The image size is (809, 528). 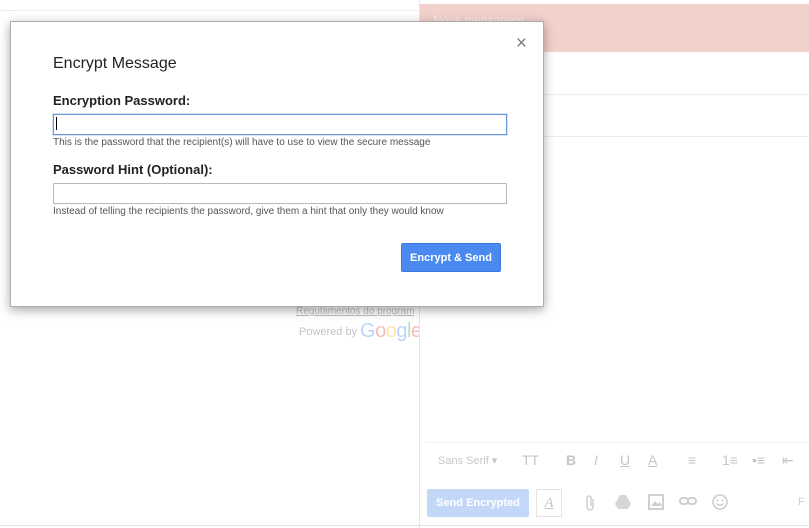 I want to click on close-icon: ×, so click(x=521, y=44).